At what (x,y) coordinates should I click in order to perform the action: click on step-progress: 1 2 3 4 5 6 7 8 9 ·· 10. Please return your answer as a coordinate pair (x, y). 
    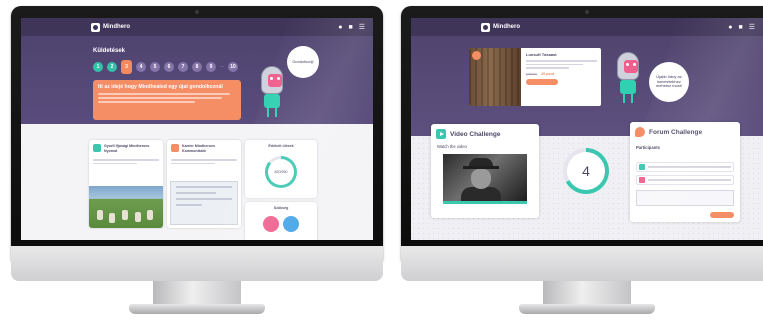
    Looking at the image, I should click on (165, 67).